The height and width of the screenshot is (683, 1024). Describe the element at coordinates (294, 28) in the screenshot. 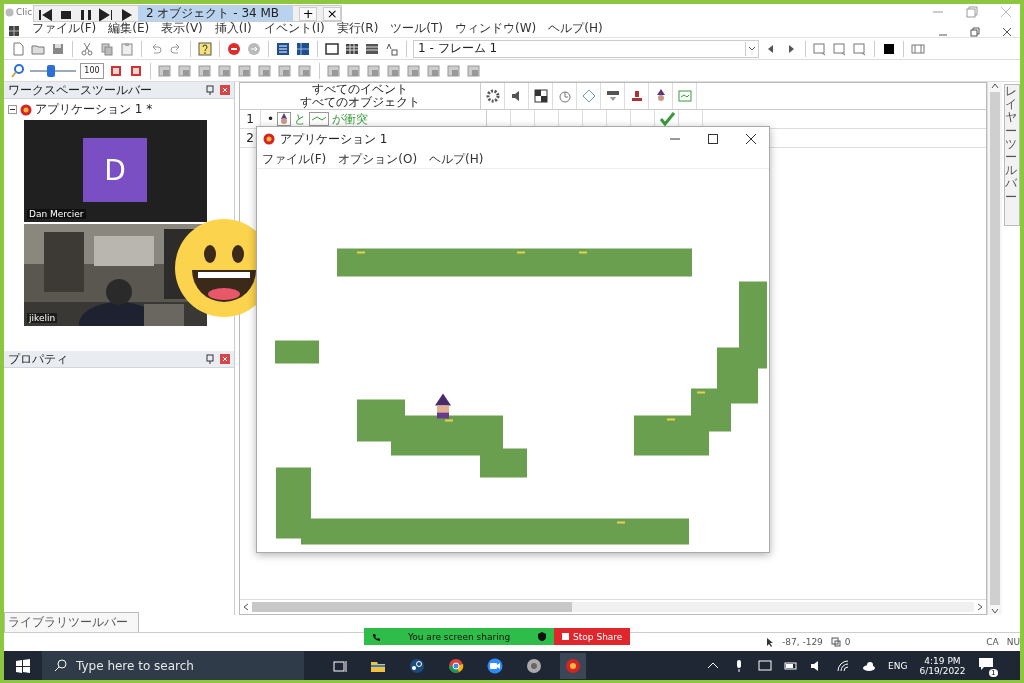

I see `menu-item: イベント(I)` at that location.